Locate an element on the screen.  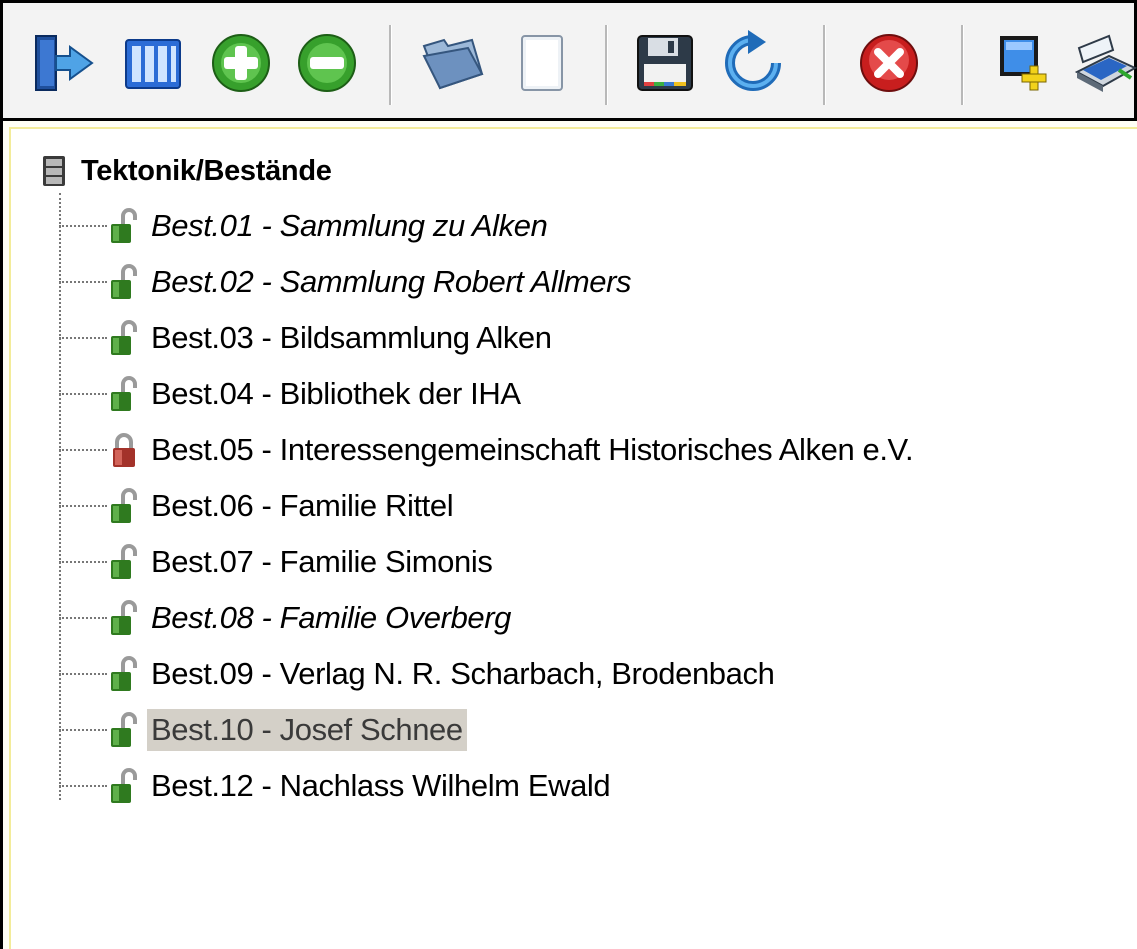
remove-button is located at coordinates (327, 63).